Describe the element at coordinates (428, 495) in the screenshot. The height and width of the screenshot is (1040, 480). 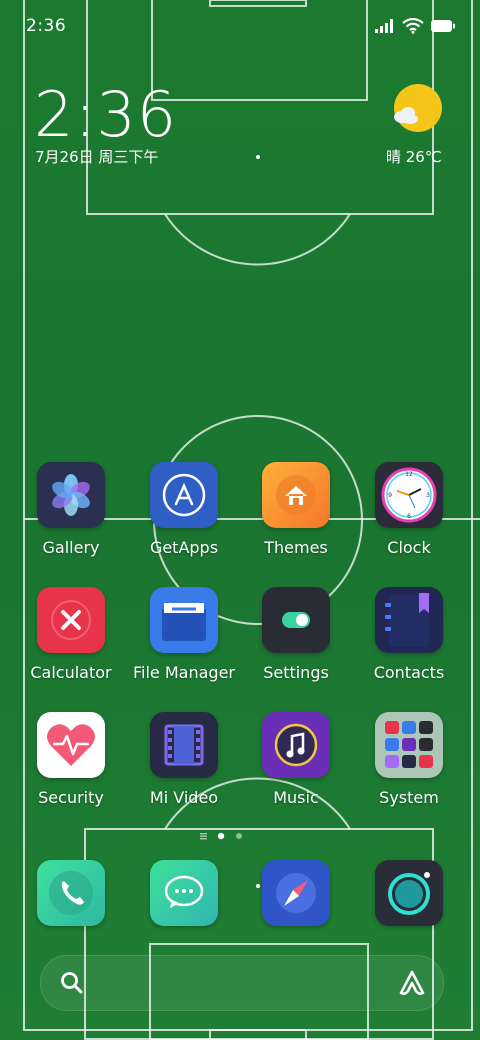
I see `svg-text: 3` at that location.